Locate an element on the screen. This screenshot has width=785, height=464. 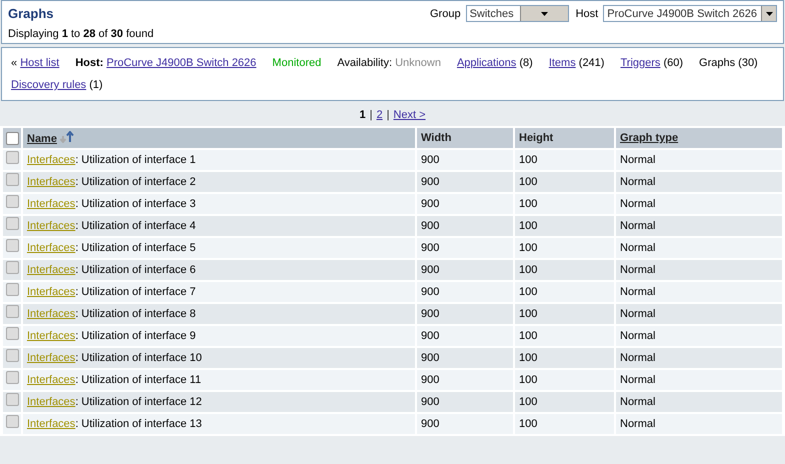
host-list-link: Host list is located at coordinates (40, 63).